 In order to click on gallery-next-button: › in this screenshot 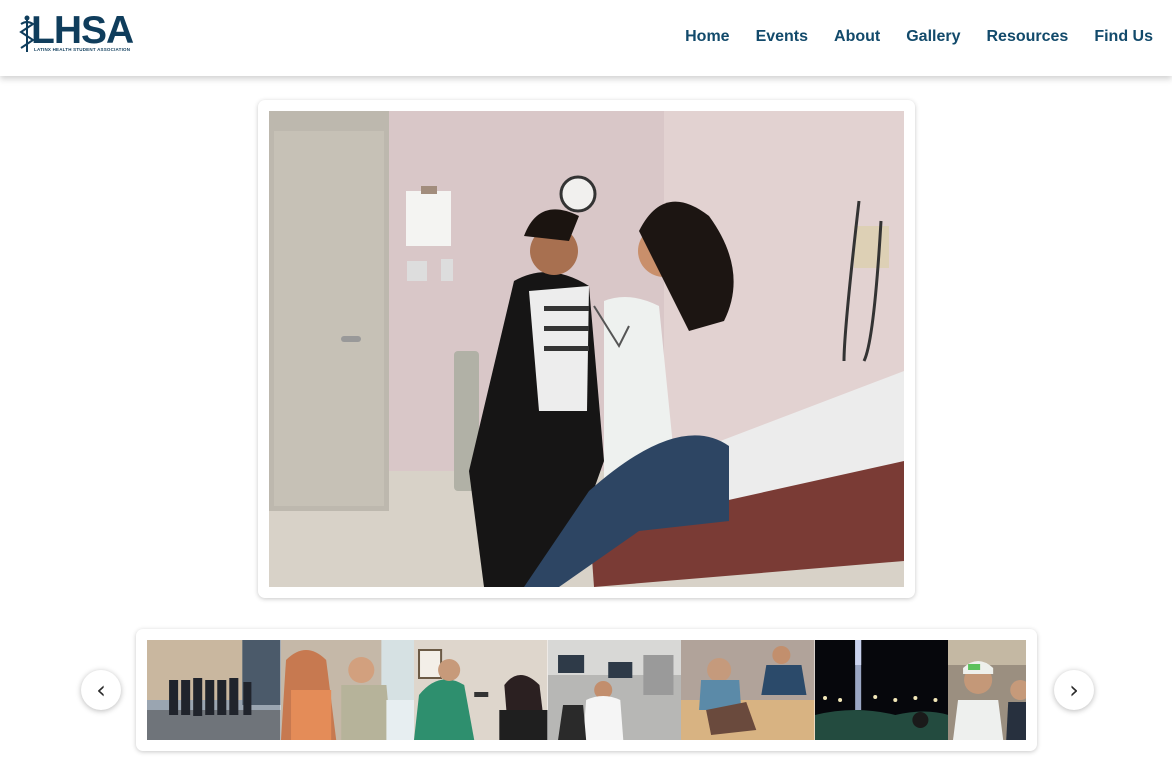, I will do `click(1074, 690)`.